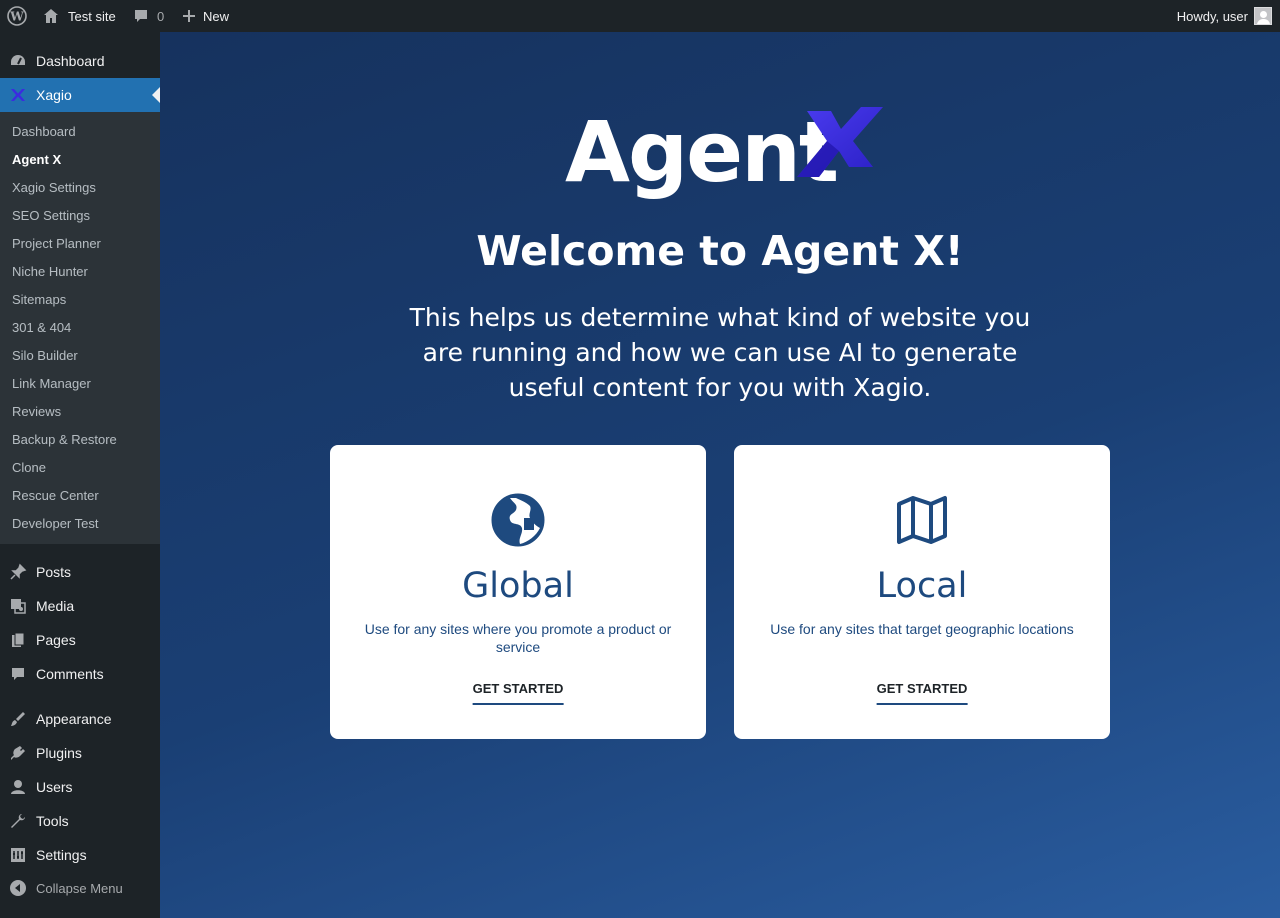  I want to click on menu-plugins-label: Plugins, so click(59, 753).